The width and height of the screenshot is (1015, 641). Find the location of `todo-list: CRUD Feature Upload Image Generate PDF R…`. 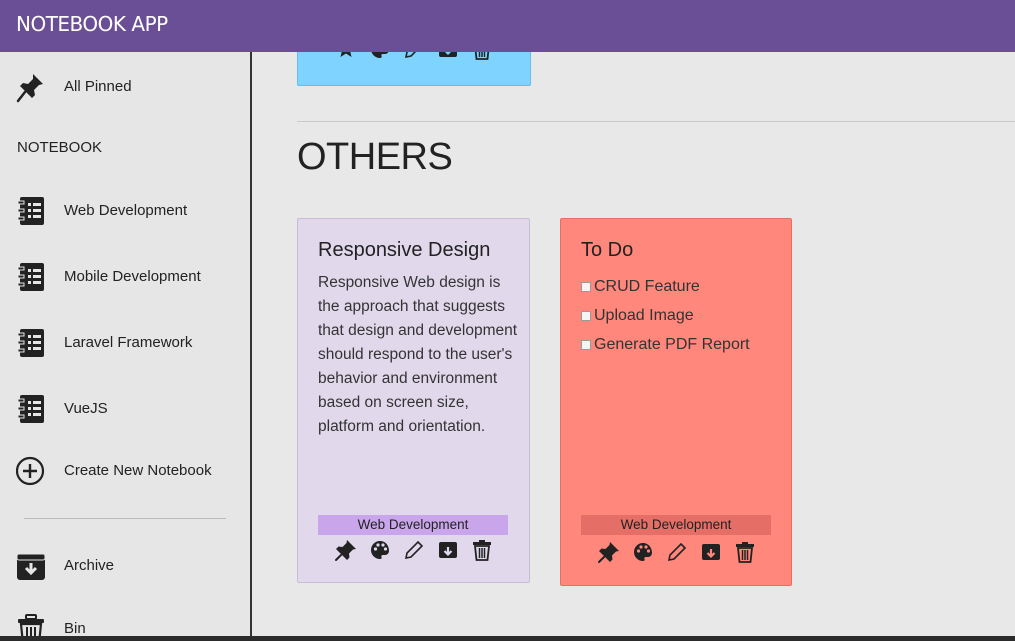

todo-list: CRUD Feature Upload Image Generate PDF R… is located at coordinates (665, 315).